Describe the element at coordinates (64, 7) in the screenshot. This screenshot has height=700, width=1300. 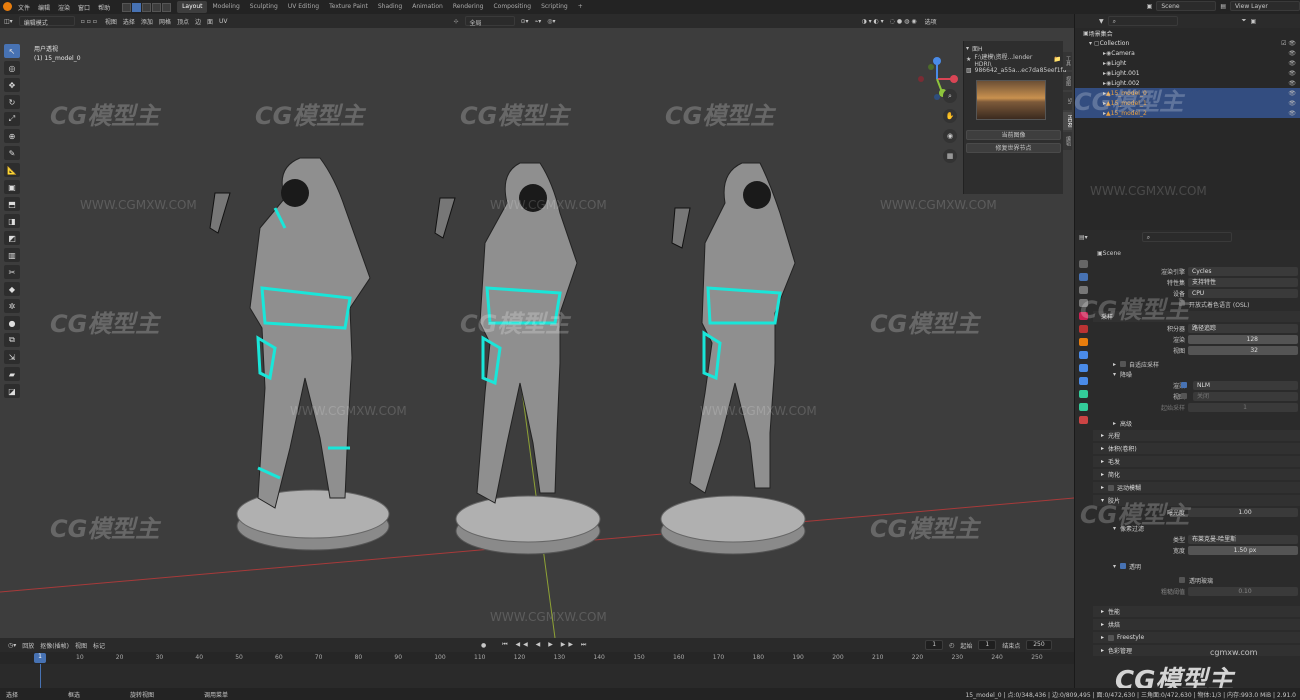
I see `menu-render: 渲染` at that location.